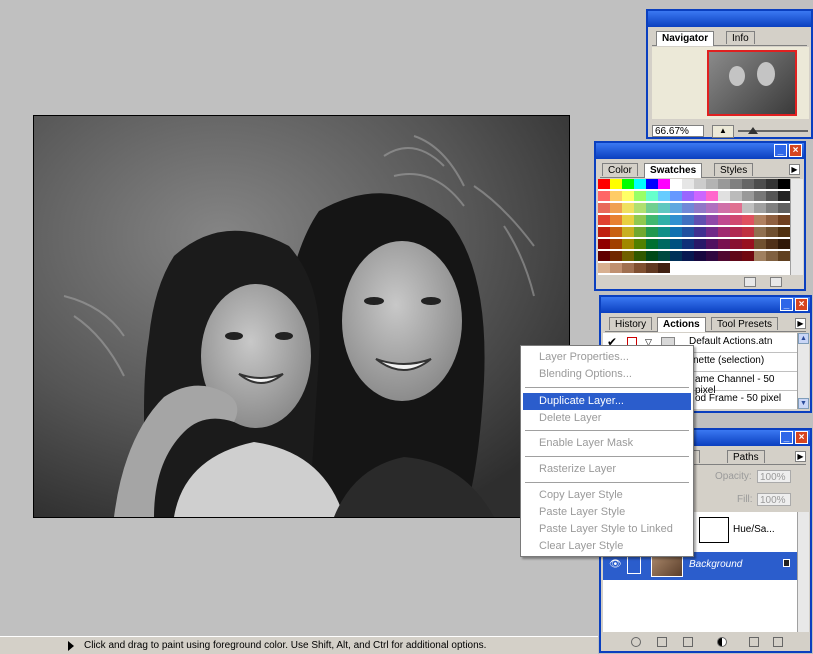 This screenshot has height=654, width=813. What do you see at coordinates (795, 150) in the screenshot?
I see `close-icon: ×` at bounding box center [795, 150].